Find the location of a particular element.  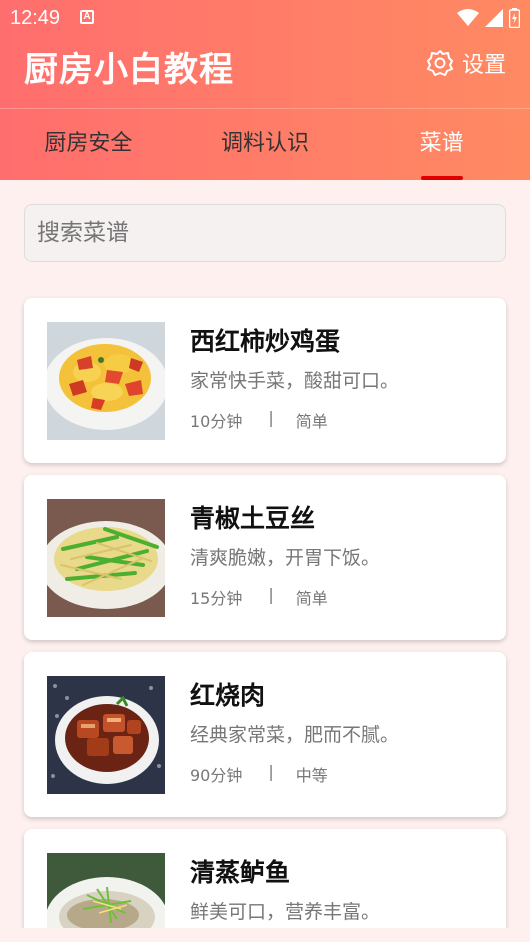

status-bar: 12:49 A is located at coordinates (265, 18).